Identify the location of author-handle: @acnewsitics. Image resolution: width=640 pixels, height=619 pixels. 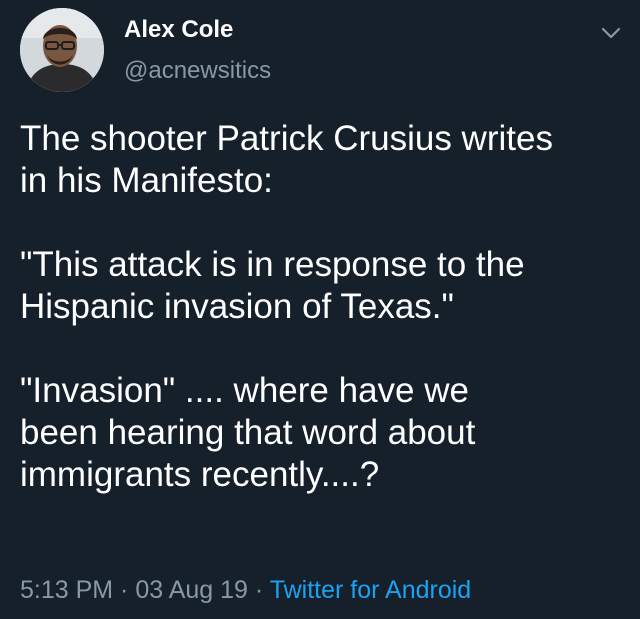
(197, 71).